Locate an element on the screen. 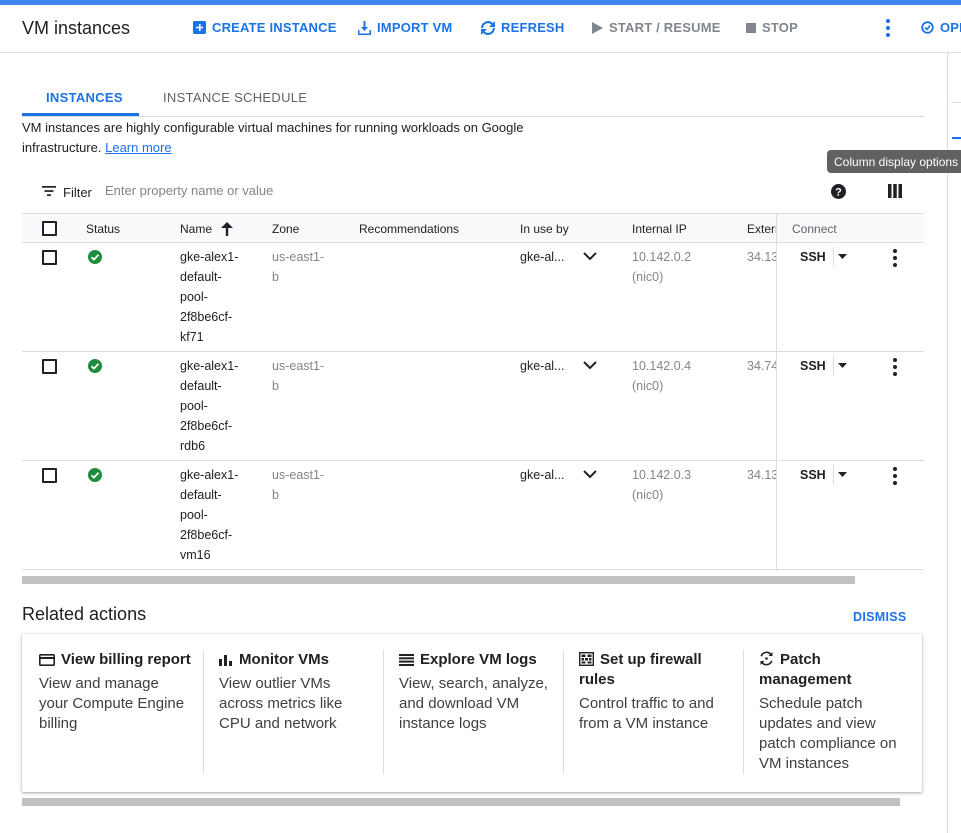 This screenshot has height=833, width=961. firewall-icon is located at coordinates (586, 659).